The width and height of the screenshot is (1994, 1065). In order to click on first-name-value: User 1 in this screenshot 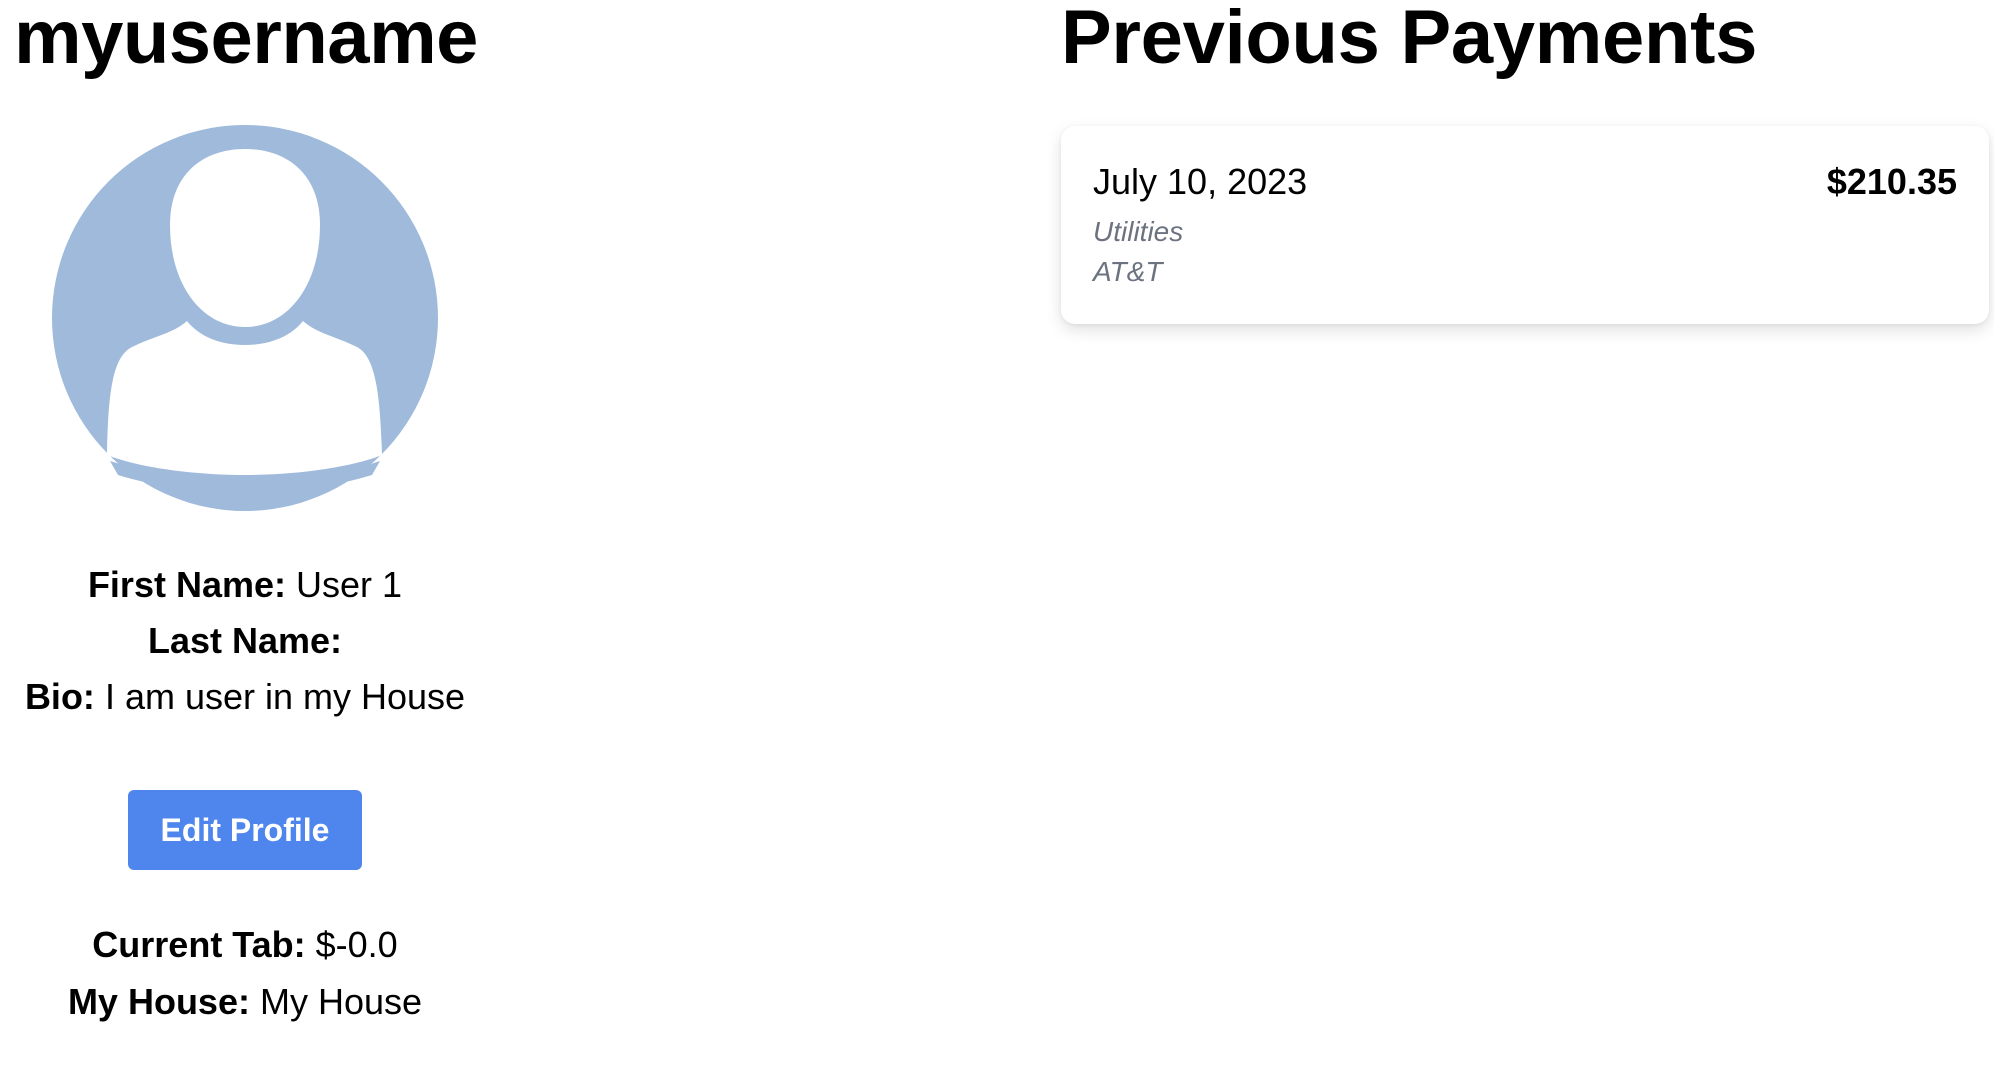, I will do `click(349, 584)`.